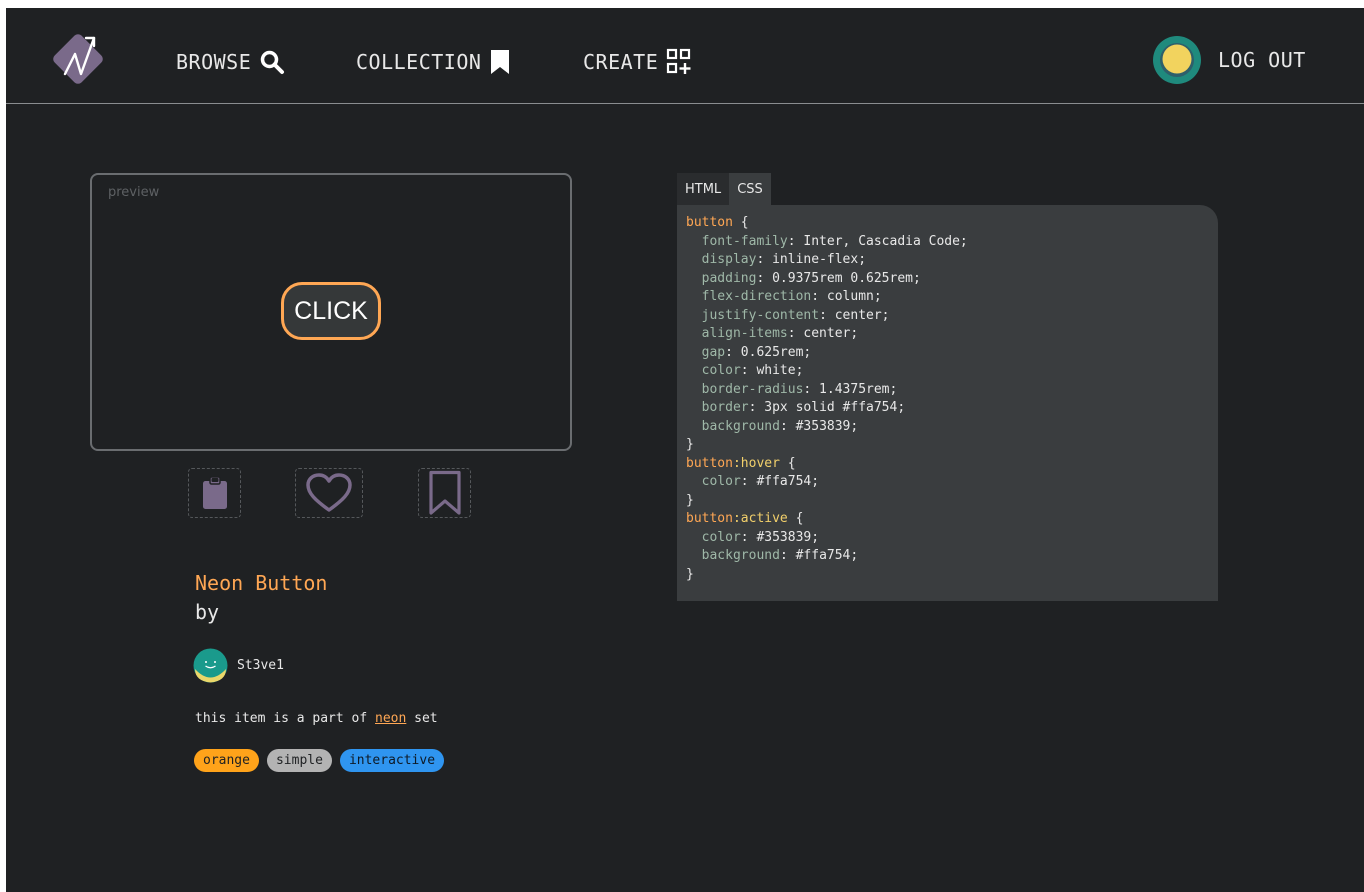  Describe the element at coordinates (679, 61) in the screenshot. I see `add-grid-icon` at that location.